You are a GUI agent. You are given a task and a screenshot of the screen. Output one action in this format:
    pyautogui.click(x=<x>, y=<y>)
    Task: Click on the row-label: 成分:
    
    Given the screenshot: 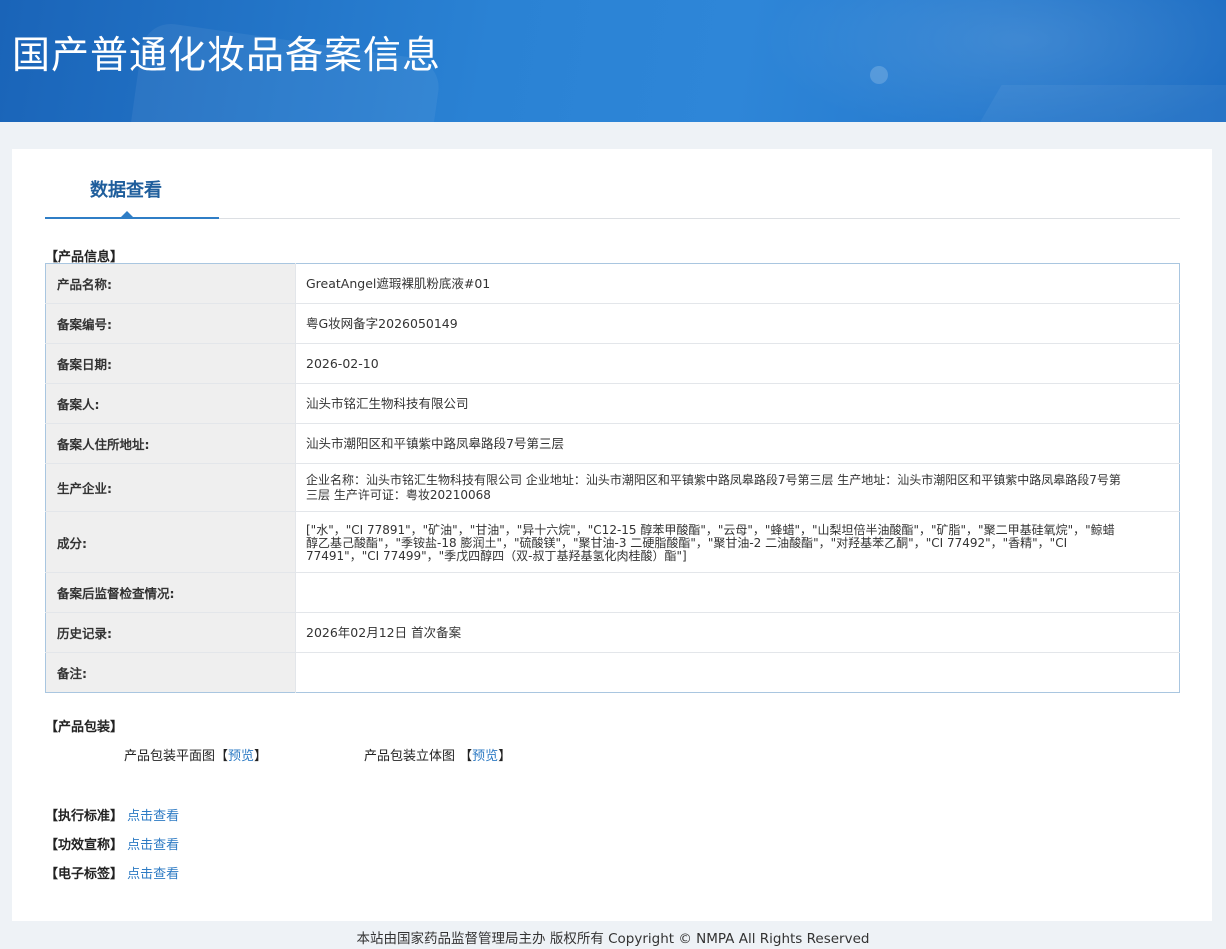 What is the action you would take?
    pyautogui.click(x=170, y=542)
    